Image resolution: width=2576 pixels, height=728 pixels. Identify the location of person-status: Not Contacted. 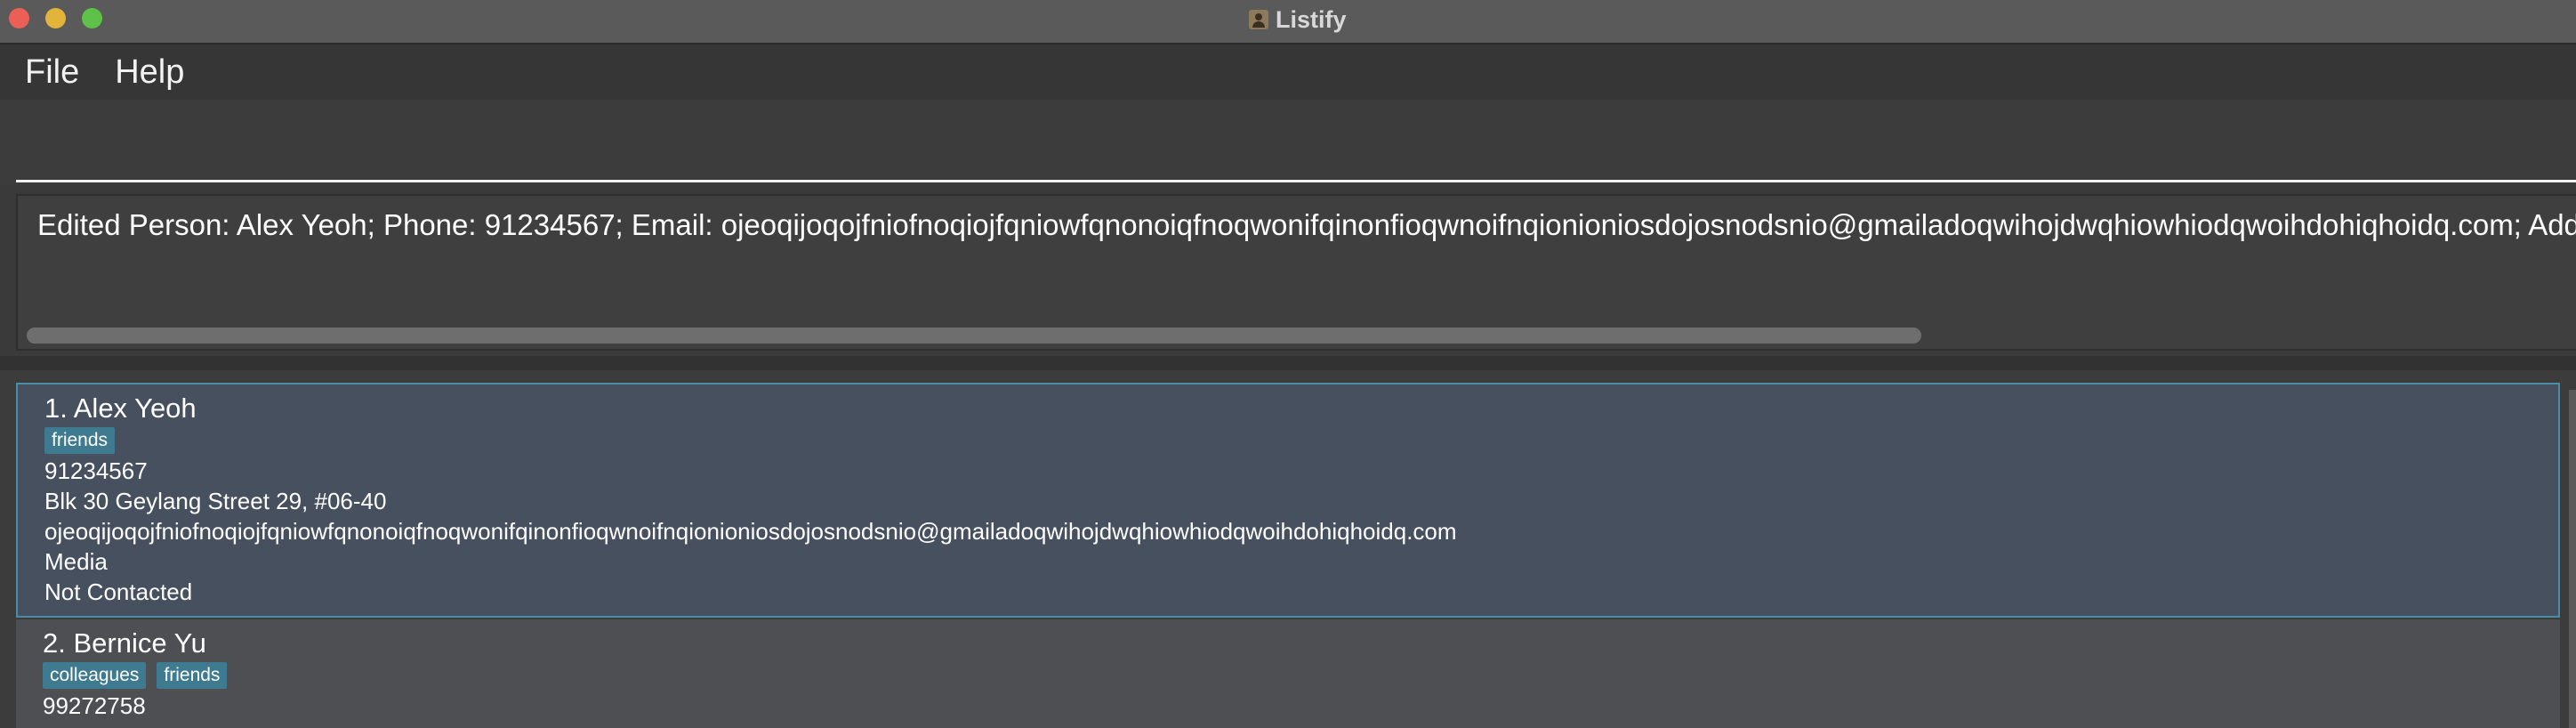
(118, 591).